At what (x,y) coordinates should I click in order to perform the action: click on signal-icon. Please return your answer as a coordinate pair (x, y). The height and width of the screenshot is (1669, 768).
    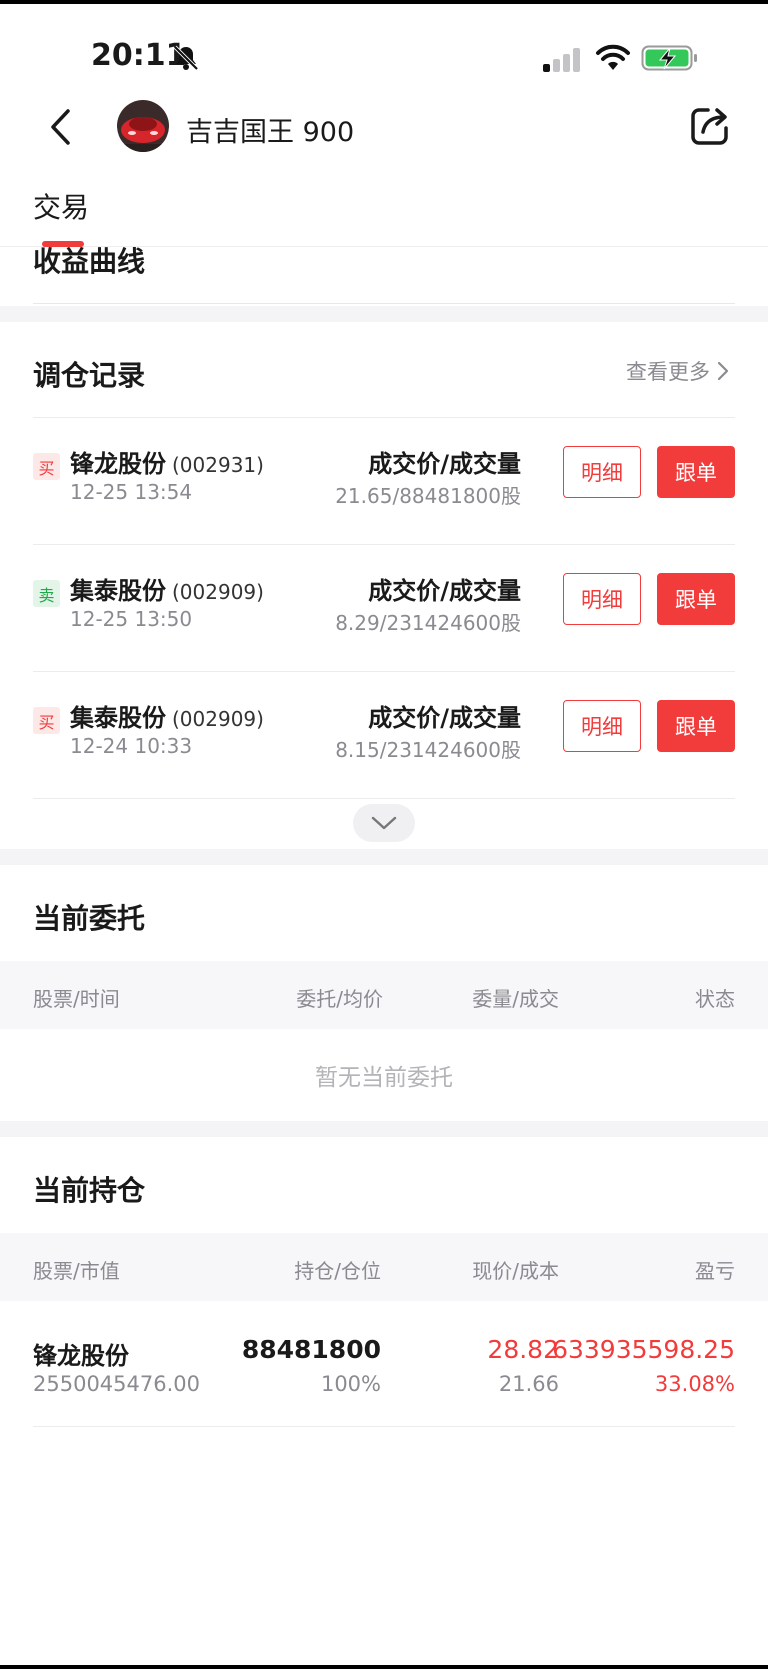
    Looking at the image, I should click on (561, 60).